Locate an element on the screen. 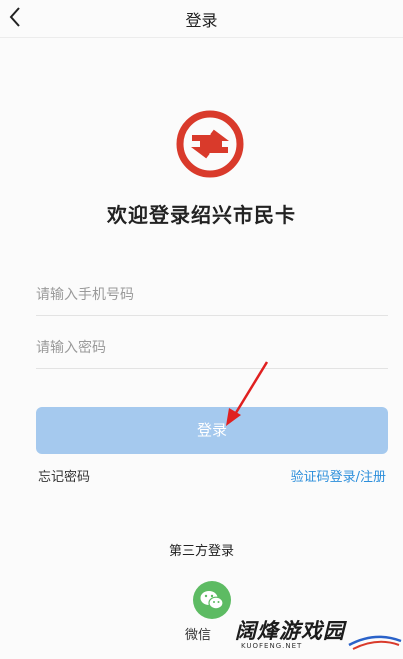 This screenshot has width=403, height=659. phone-input is located at coordinates (212, 295).